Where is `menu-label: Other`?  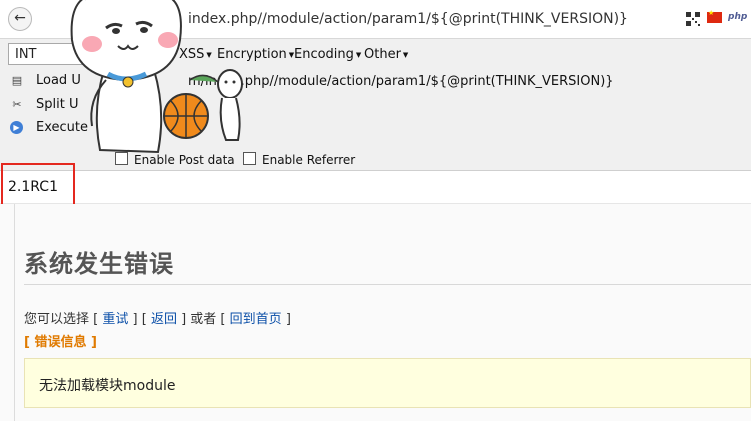
menu-label: Other is located at coordinates (382, 54).